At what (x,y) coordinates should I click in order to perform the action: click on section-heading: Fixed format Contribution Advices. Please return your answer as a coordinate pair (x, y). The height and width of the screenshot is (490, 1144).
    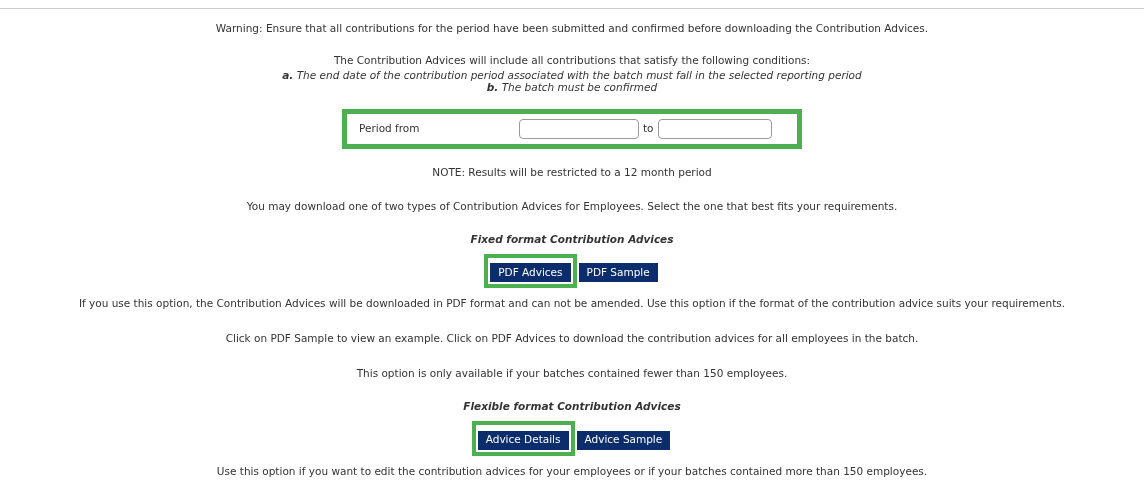
    Looking at the image, I should click on (572, 239).